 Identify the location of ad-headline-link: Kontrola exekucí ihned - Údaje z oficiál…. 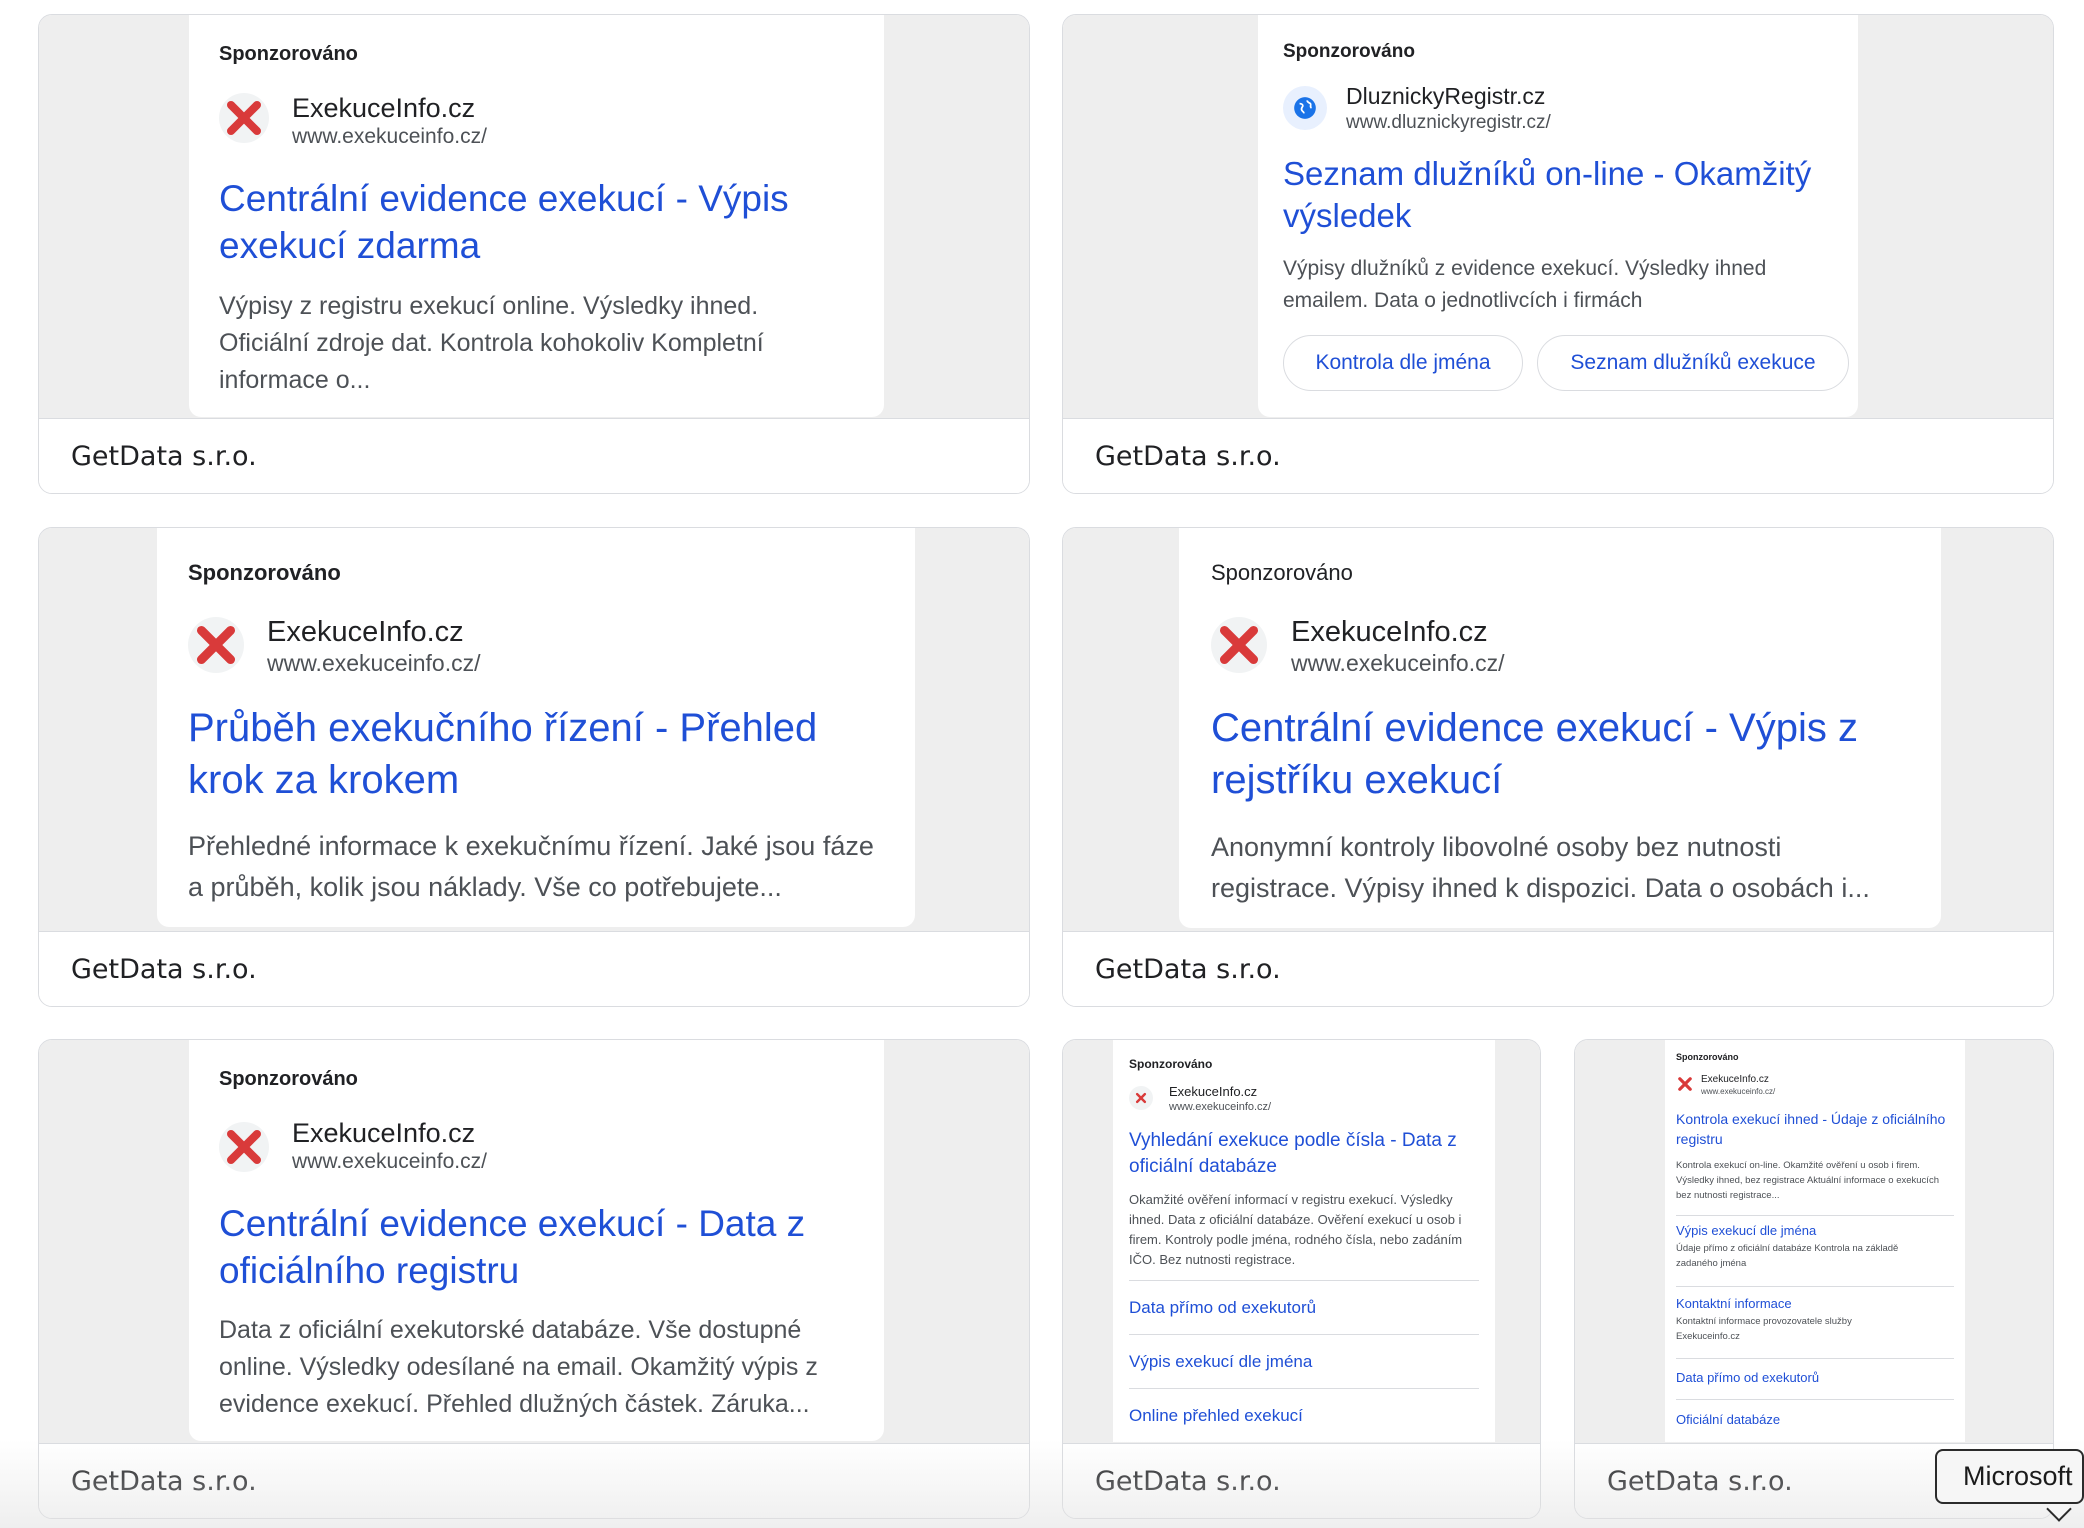
(1813, 1129).